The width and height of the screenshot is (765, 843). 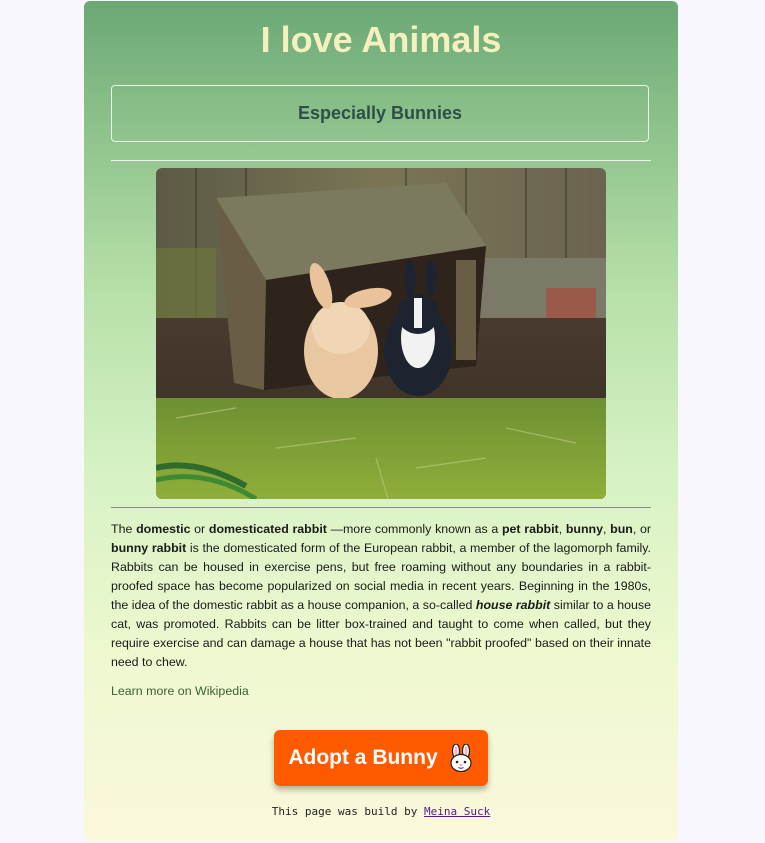 What do you see at coordinates (584, 529) in the screenshot?
I see `paragraph-bold-term: bunny` at bounding box center [584, 529].